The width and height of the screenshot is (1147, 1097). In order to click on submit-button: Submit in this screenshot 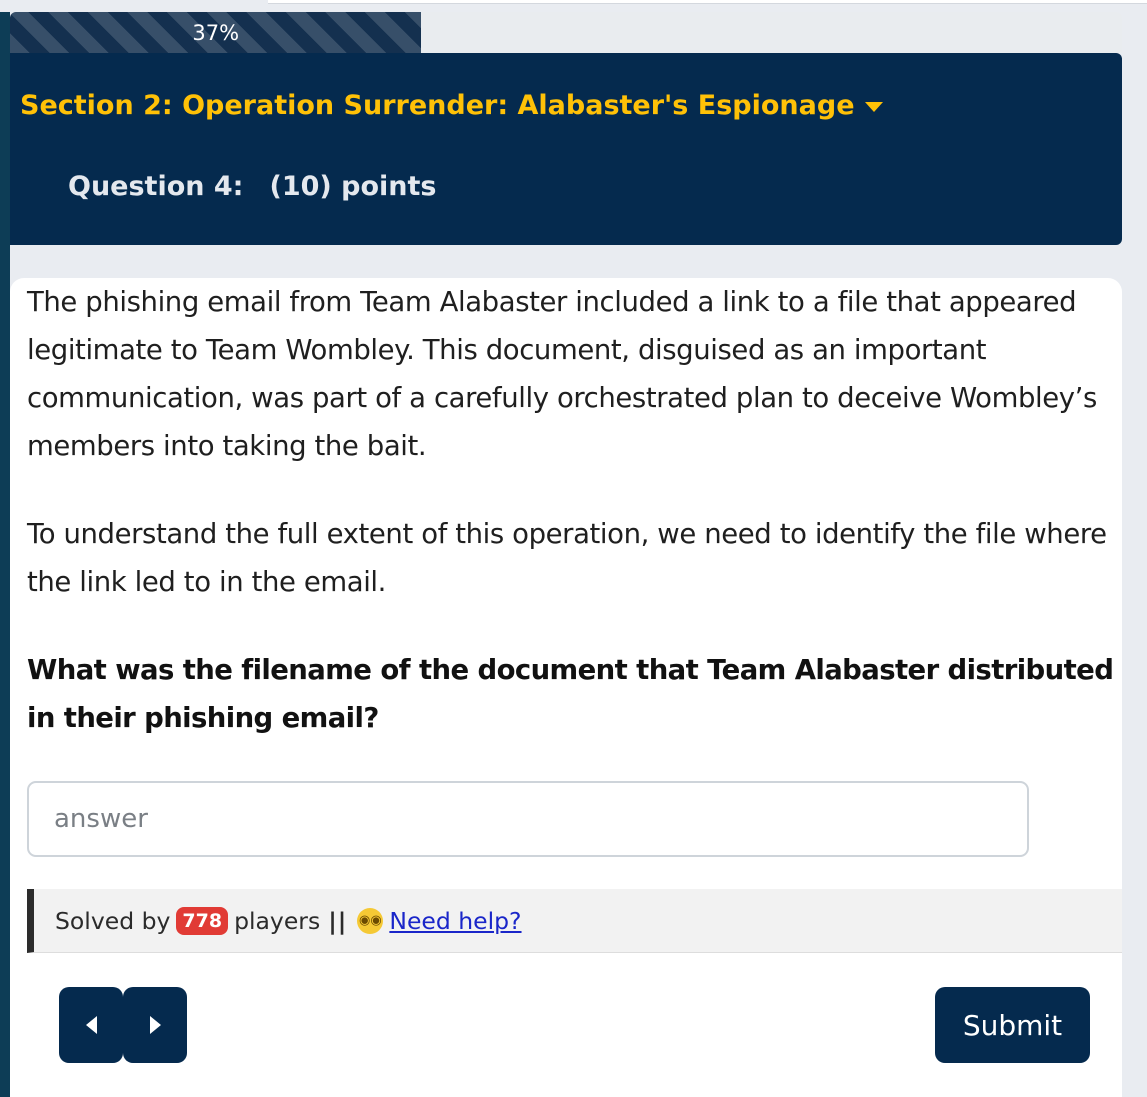, I will do `click(1012, 1025)`.